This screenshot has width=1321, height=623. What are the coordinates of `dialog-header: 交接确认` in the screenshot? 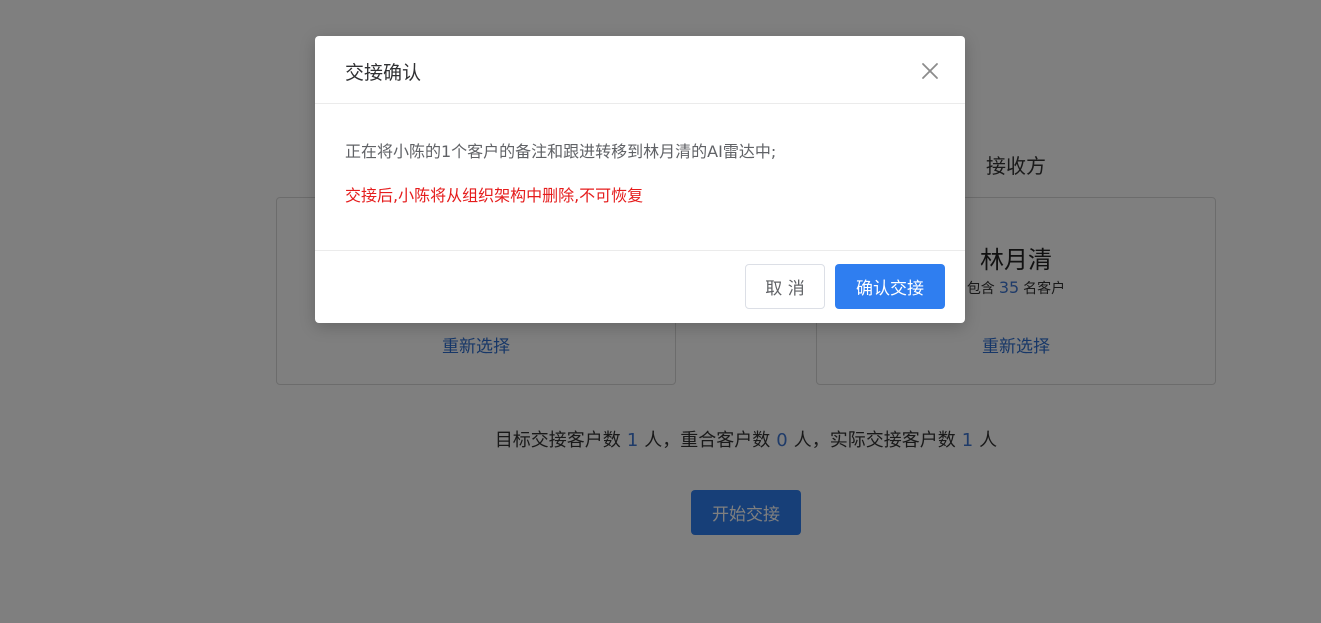 It's located at (640, 70).